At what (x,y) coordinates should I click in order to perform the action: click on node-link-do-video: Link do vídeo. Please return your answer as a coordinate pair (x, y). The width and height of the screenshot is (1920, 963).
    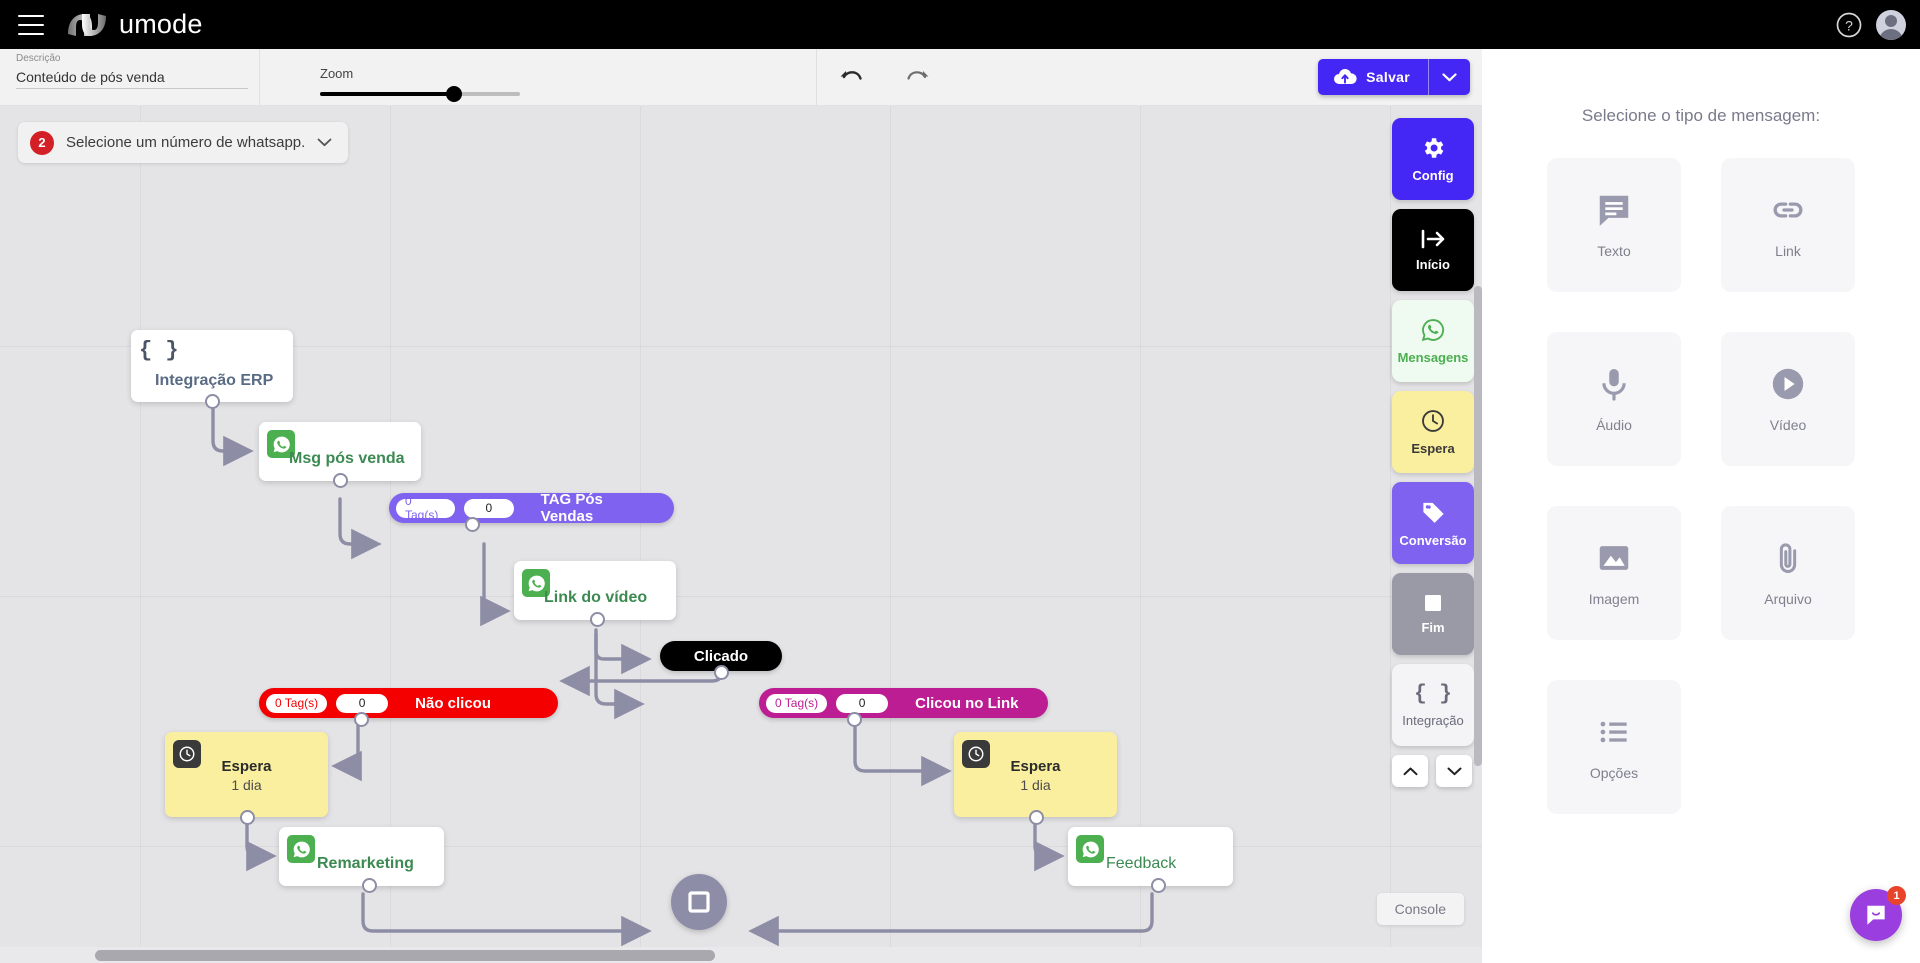
    Looking at the image, I should click on (595, 594).